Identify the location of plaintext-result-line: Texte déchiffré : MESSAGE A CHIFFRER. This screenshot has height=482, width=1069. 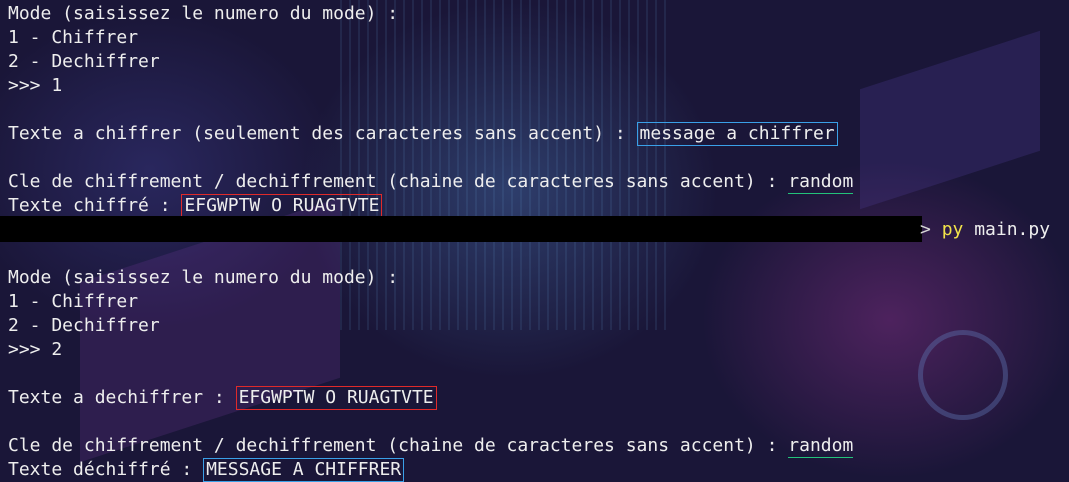
(206, 470).